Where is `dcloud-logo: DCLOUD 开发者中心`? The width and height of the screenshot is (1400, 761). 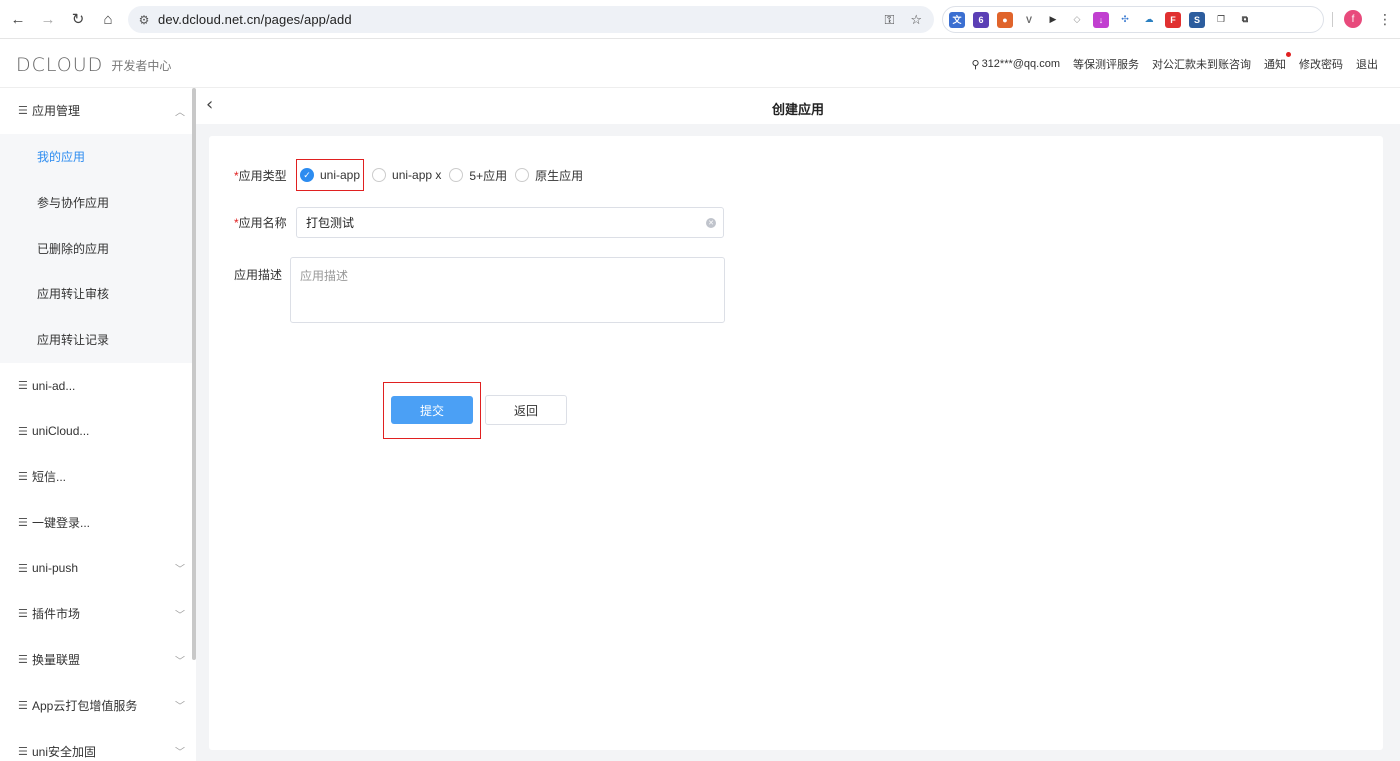
dcloud-logo: DCLOUD 开发者中心 is located at coordinates (93, 65).